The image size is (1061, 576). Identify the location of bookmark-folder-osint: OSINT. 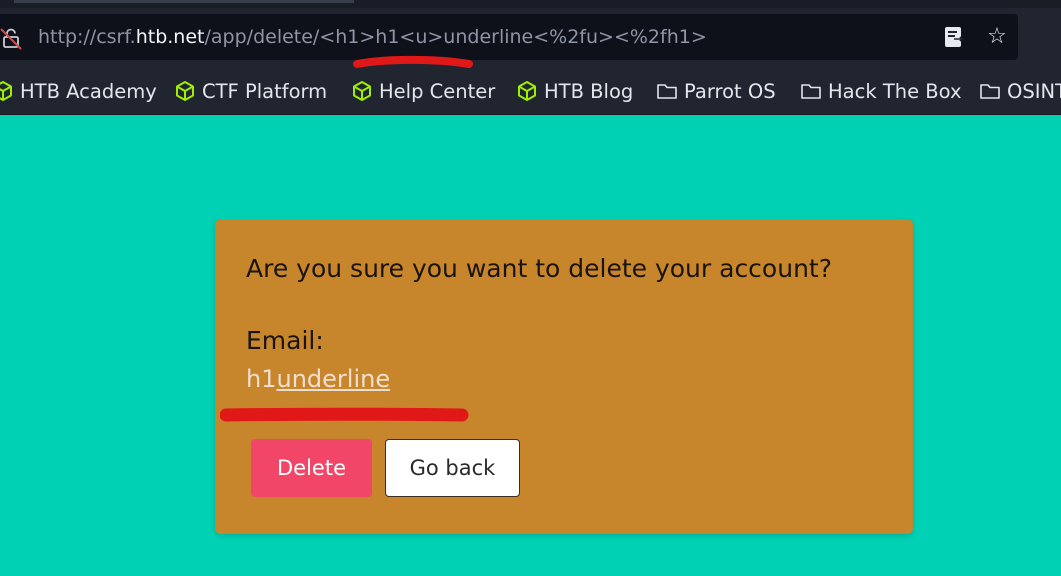
(1020, 91).